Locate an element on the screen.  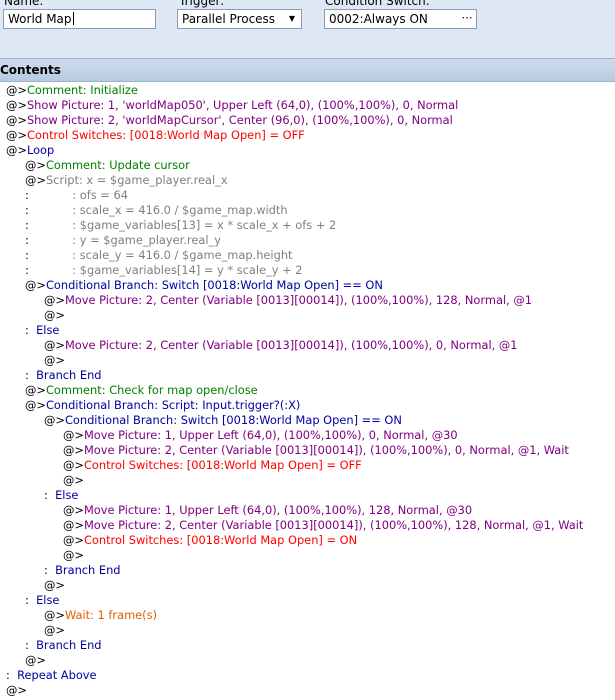
command-row: : : ofs = 64 is located at coordinates (76, 195).